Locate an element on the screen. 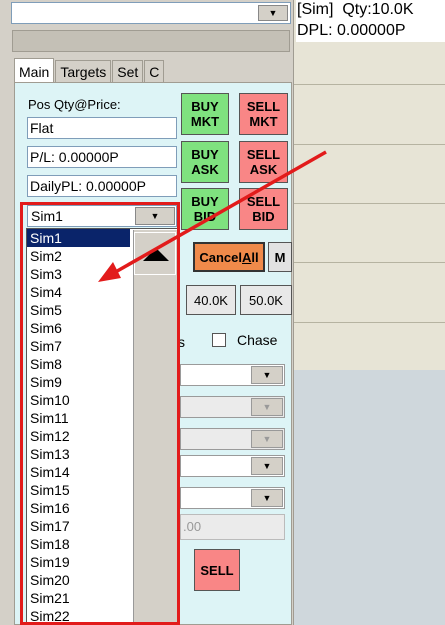 The height and width of the screenshot is (625, 445). buy-mkt-label: BUY MKT is located at coordinates (205, 114).